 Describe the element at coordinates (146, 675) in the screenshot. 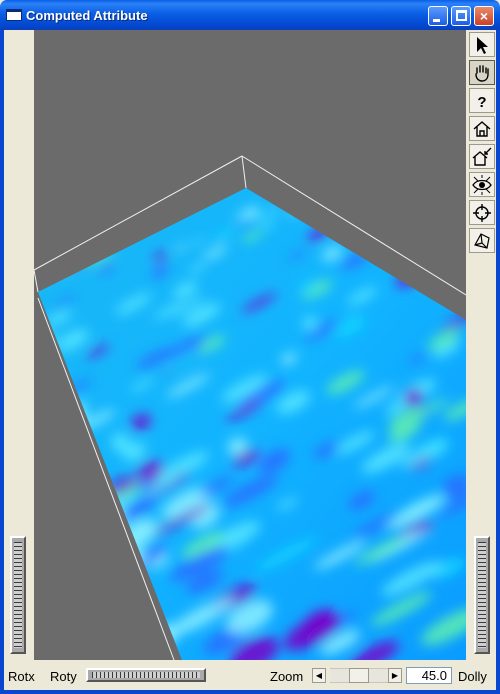

I see `roty-thumbwheel` at that location.